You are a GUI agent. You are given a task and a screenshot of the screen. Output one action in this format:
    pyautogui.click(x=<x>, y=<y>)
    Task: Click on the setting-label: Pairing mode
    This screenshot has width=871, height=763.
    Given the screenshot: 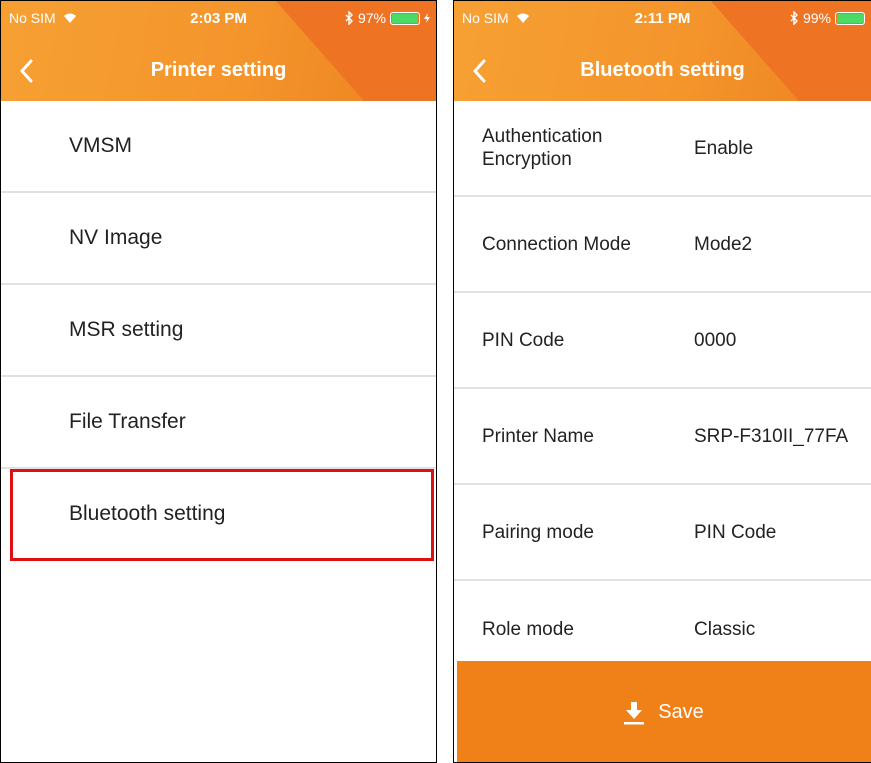 What is the action you would take?
    pyautogui.click(x=538, y=532)
    